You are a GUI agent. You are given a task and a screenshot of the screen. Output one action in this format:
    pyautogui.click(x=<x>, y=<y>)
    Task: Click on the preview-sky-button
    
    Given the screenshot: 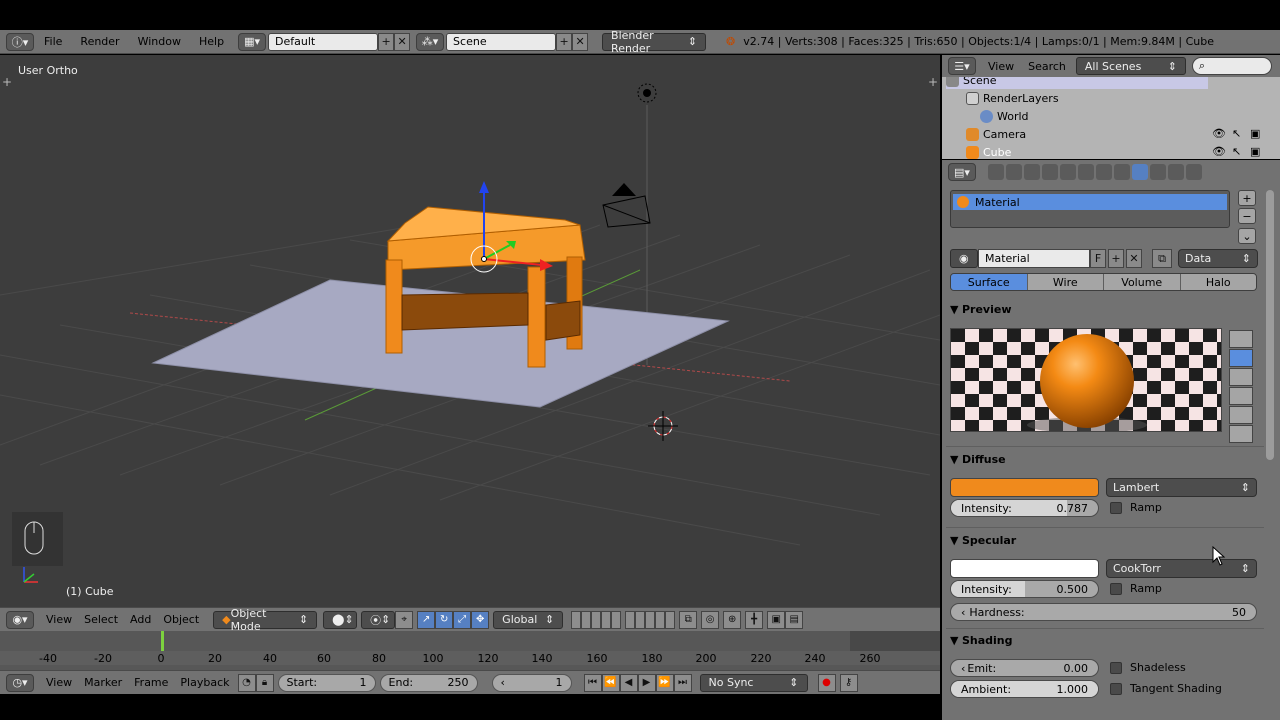 What is the action you would take?
    pyautogui.click(x=1241, y=434)
    